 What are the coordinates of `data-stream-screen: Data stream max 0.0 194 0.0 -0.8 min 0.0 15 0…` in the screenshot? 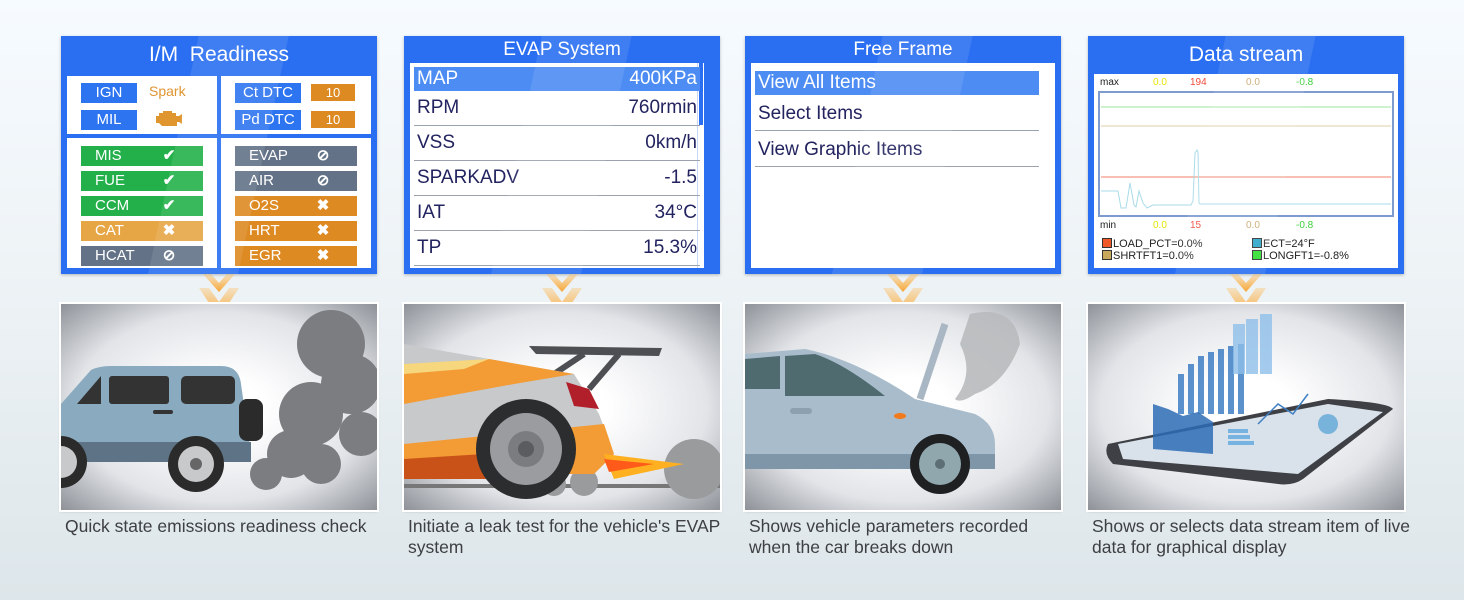 It's located at (1246, 155).